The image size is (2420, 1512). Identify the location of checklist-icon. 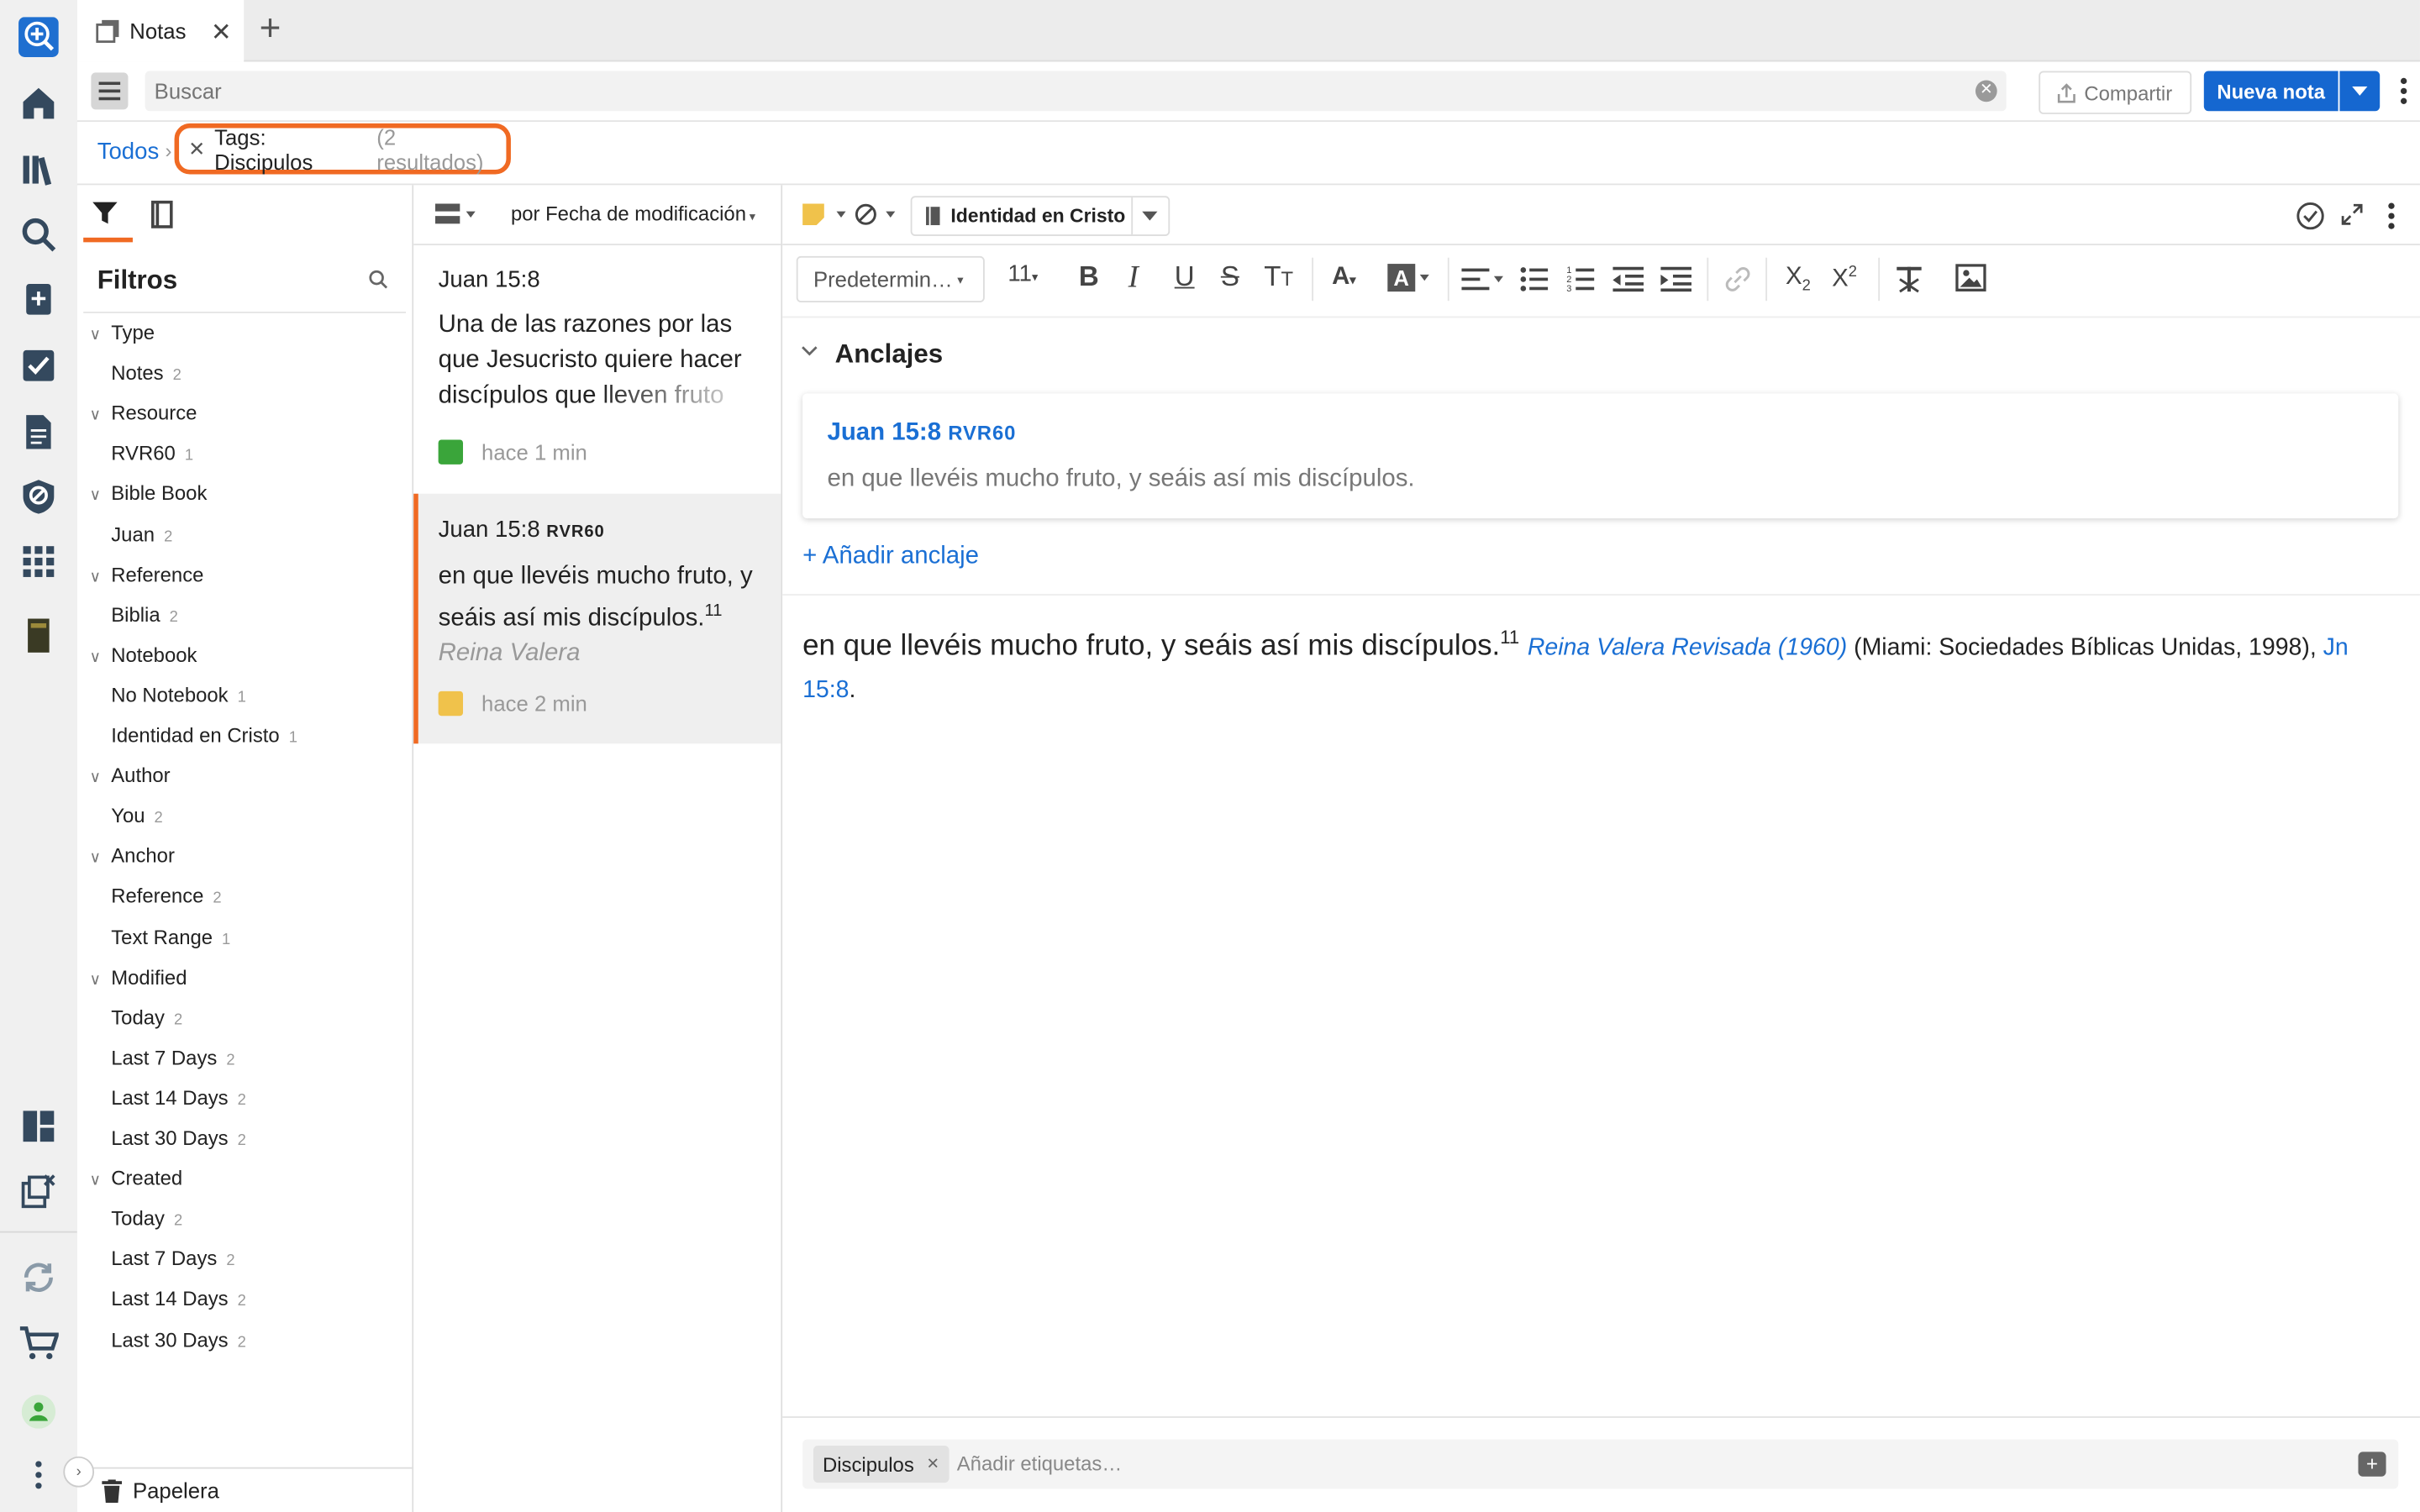
(38, 365).